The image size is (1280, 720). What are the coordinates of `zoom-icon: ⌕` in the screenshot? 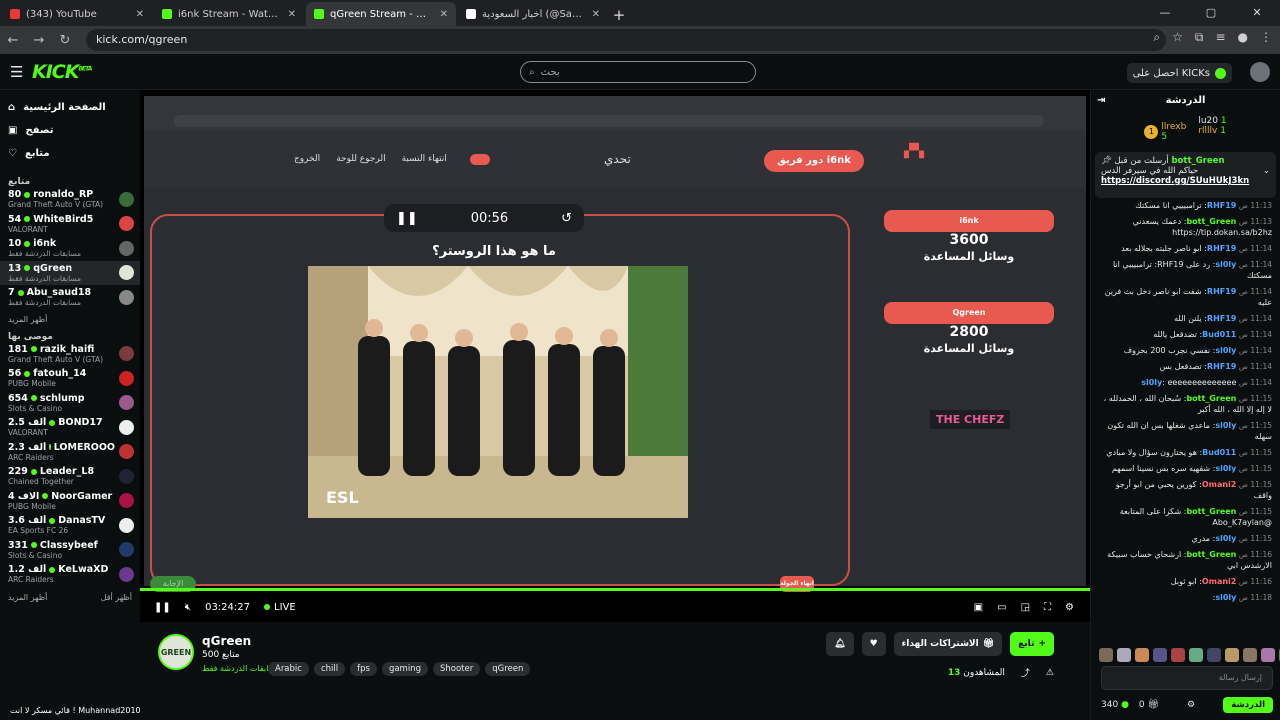 It's located at (1156, 37).